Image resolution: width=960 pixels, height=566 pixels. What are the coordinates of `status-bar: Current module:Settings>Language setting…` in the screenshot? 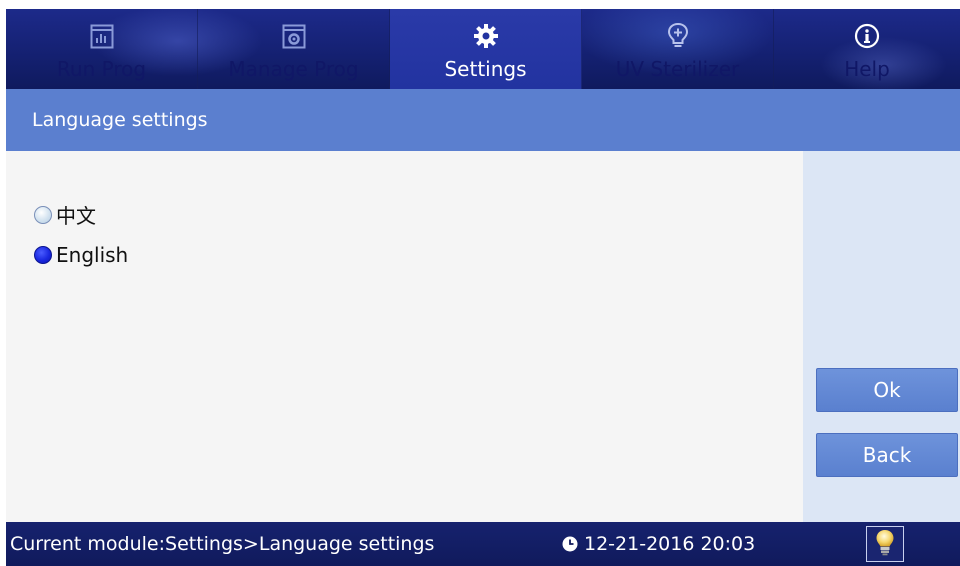 It's located at (483, 544).